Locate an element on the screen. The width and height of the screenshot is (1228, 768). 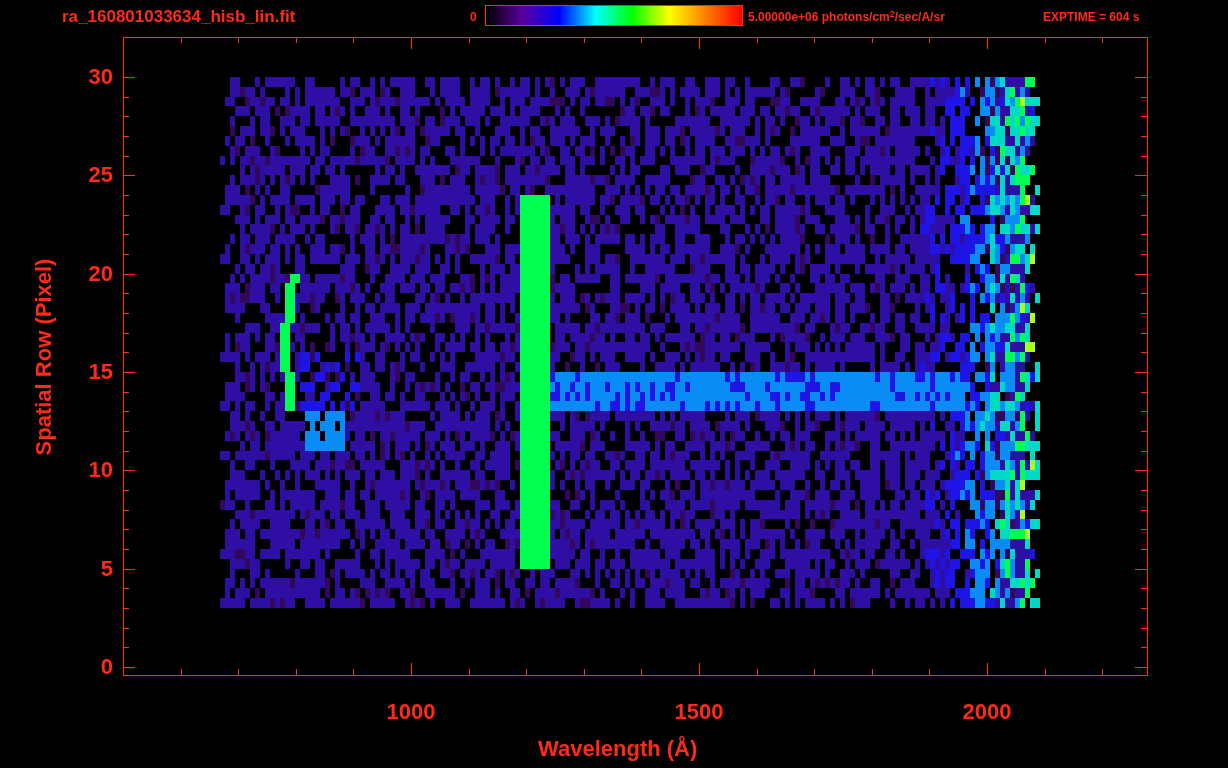
y-tick-label: 5 is located at coordinates (106, 568).